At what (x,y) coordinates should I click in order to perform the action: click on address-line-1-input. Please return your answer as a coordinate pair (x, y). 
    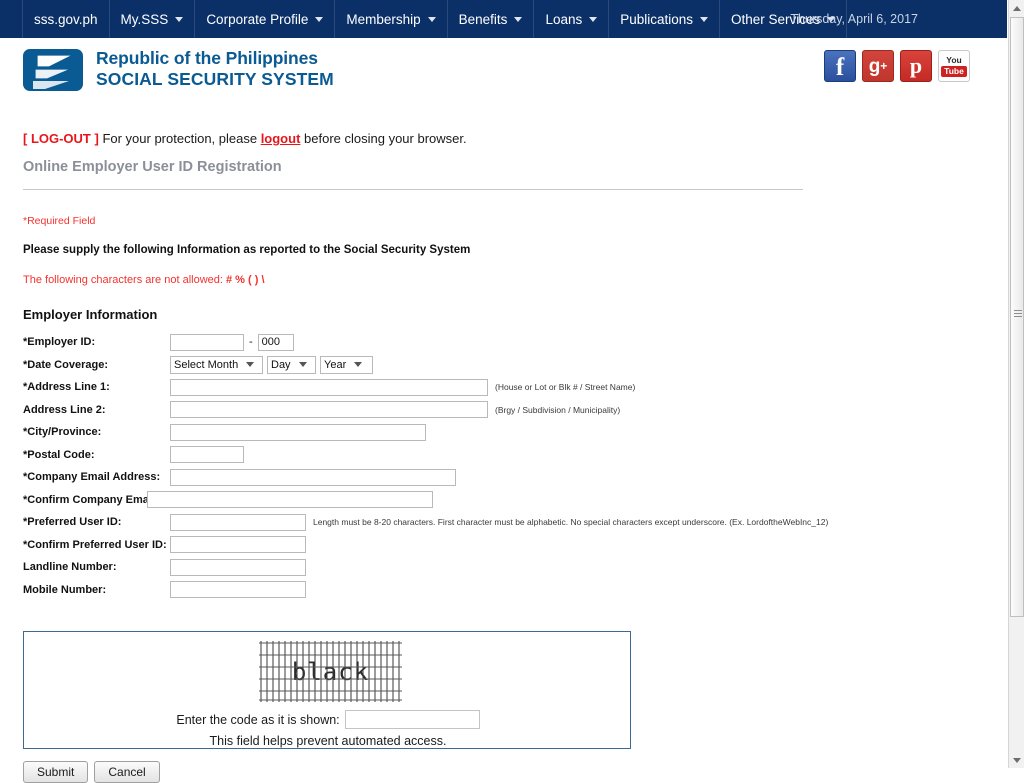
    Looking at the image, I should click on (329, 387).